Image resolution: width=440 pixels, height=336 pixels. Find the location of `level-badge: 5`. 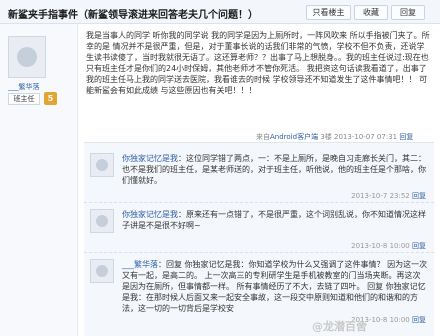

level-badge: 5 is located at coordinates (50, 98).